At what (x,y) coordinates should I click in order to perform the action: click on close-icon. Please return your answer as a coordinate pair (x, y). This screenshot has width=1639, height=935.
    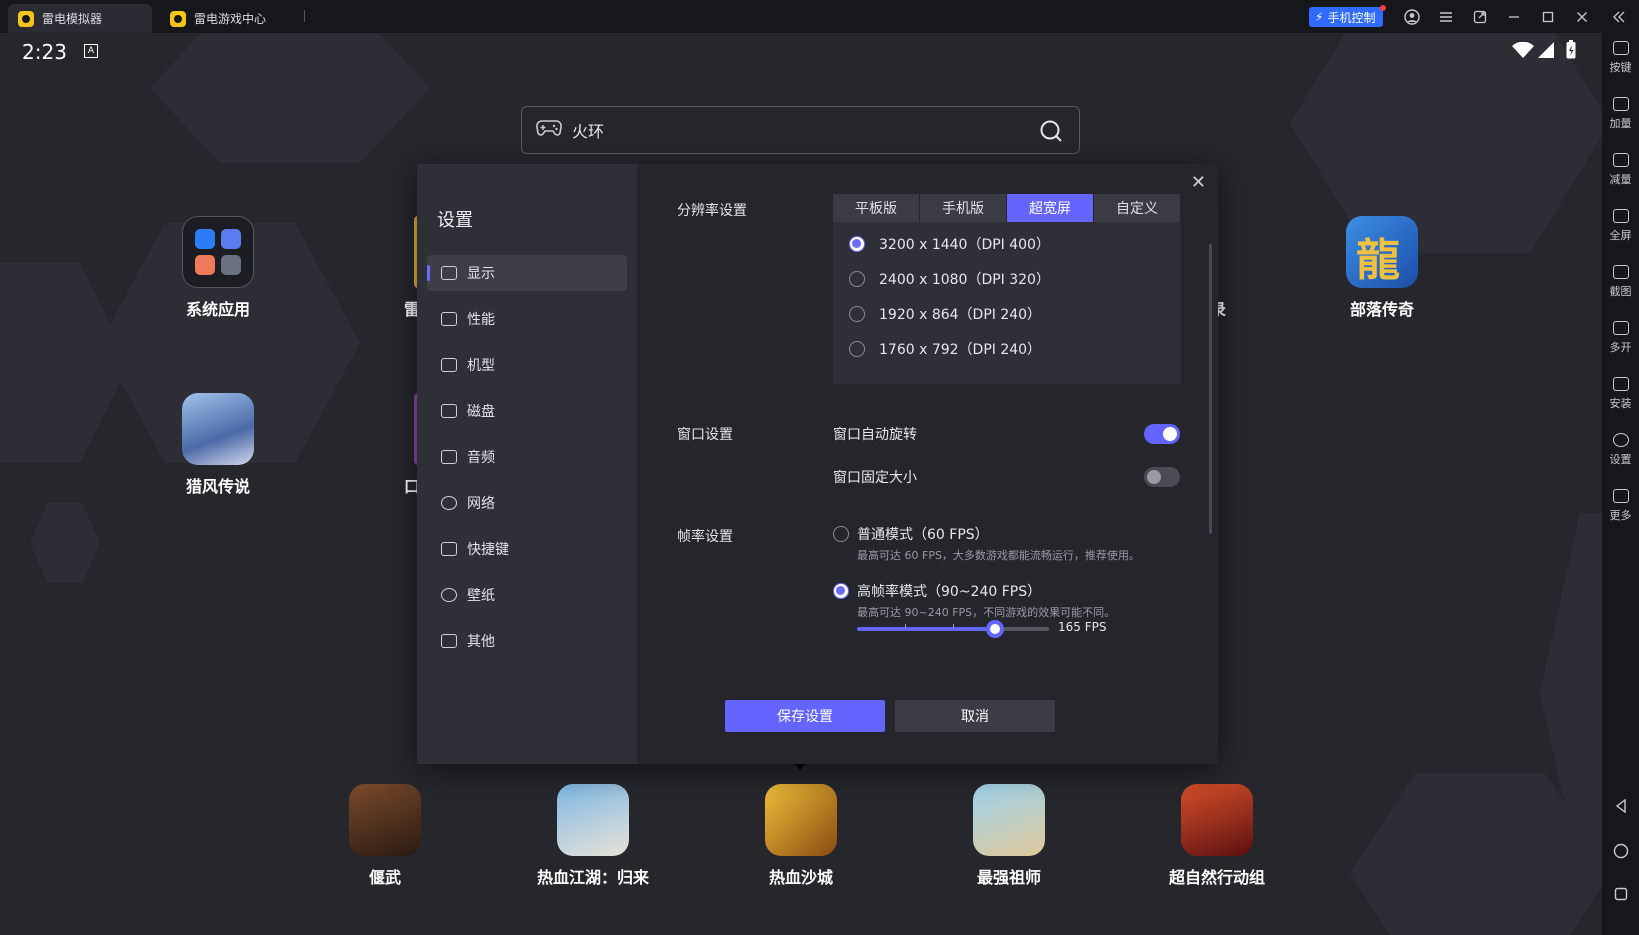
    Looking at the image, I should click on (1582, 17).